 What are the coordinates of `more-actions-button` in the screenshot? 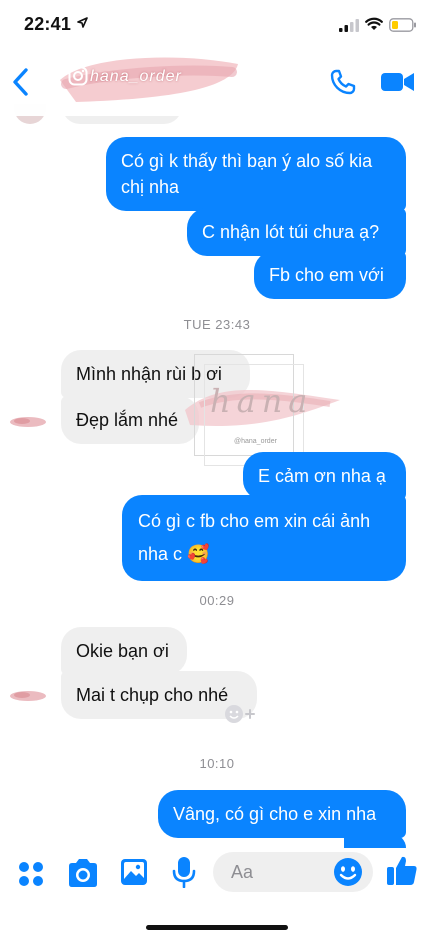 It's located at (31, 874).